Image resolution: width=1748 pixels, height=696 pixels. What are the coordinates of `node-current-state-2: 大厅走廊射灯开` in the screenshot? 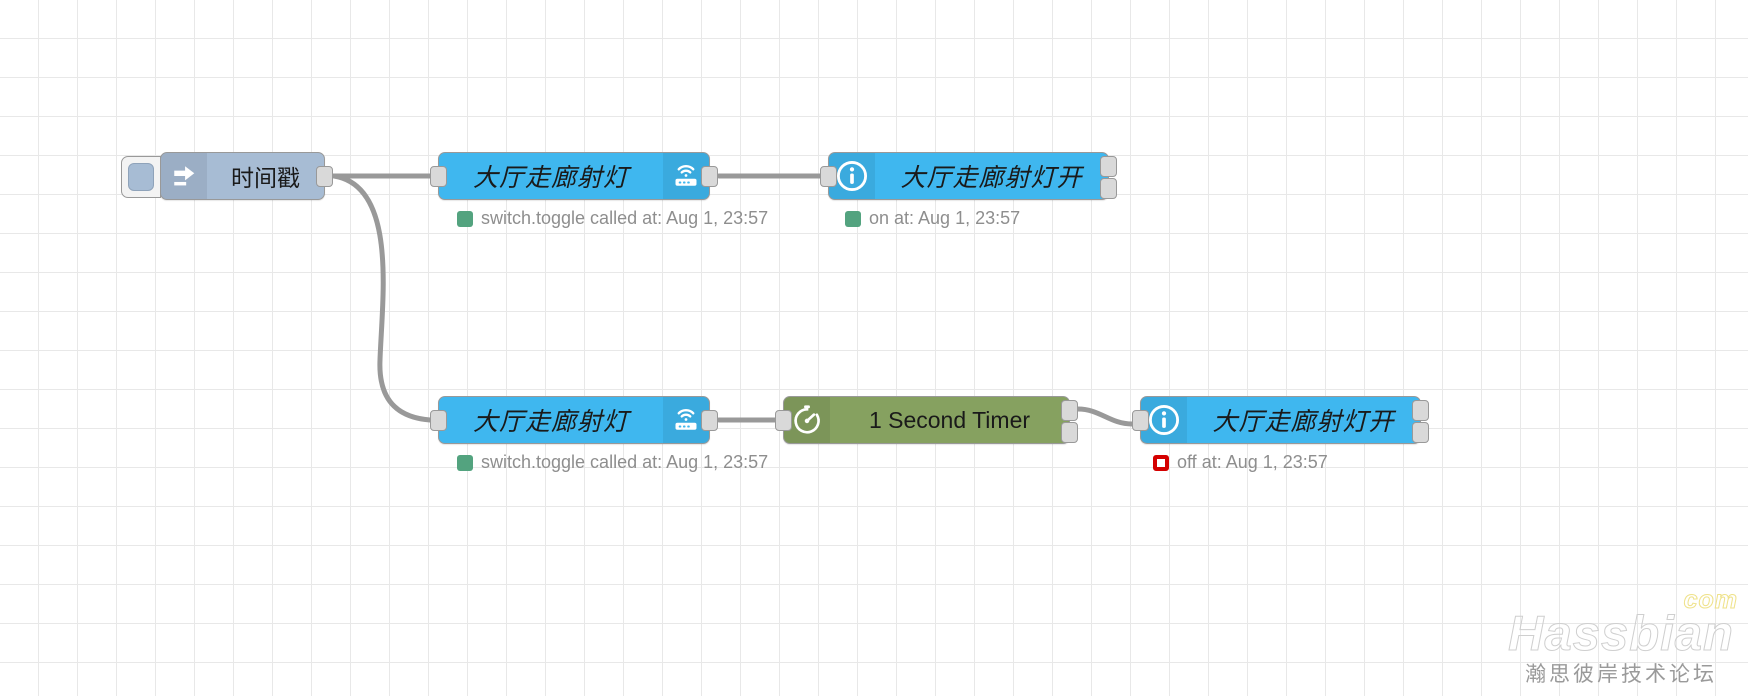 It's located at (1280, 420).